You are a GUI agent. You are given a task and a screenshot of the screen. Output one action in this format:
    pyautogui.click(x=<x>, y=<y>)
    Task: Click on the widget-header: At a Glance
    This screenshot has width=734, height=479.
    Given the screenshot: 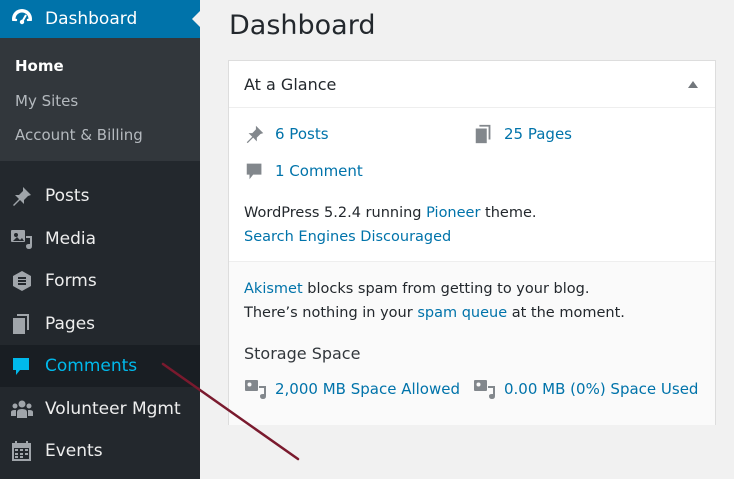 What is the action you would take?
    pyautogui.click(x=472, y=84)
    